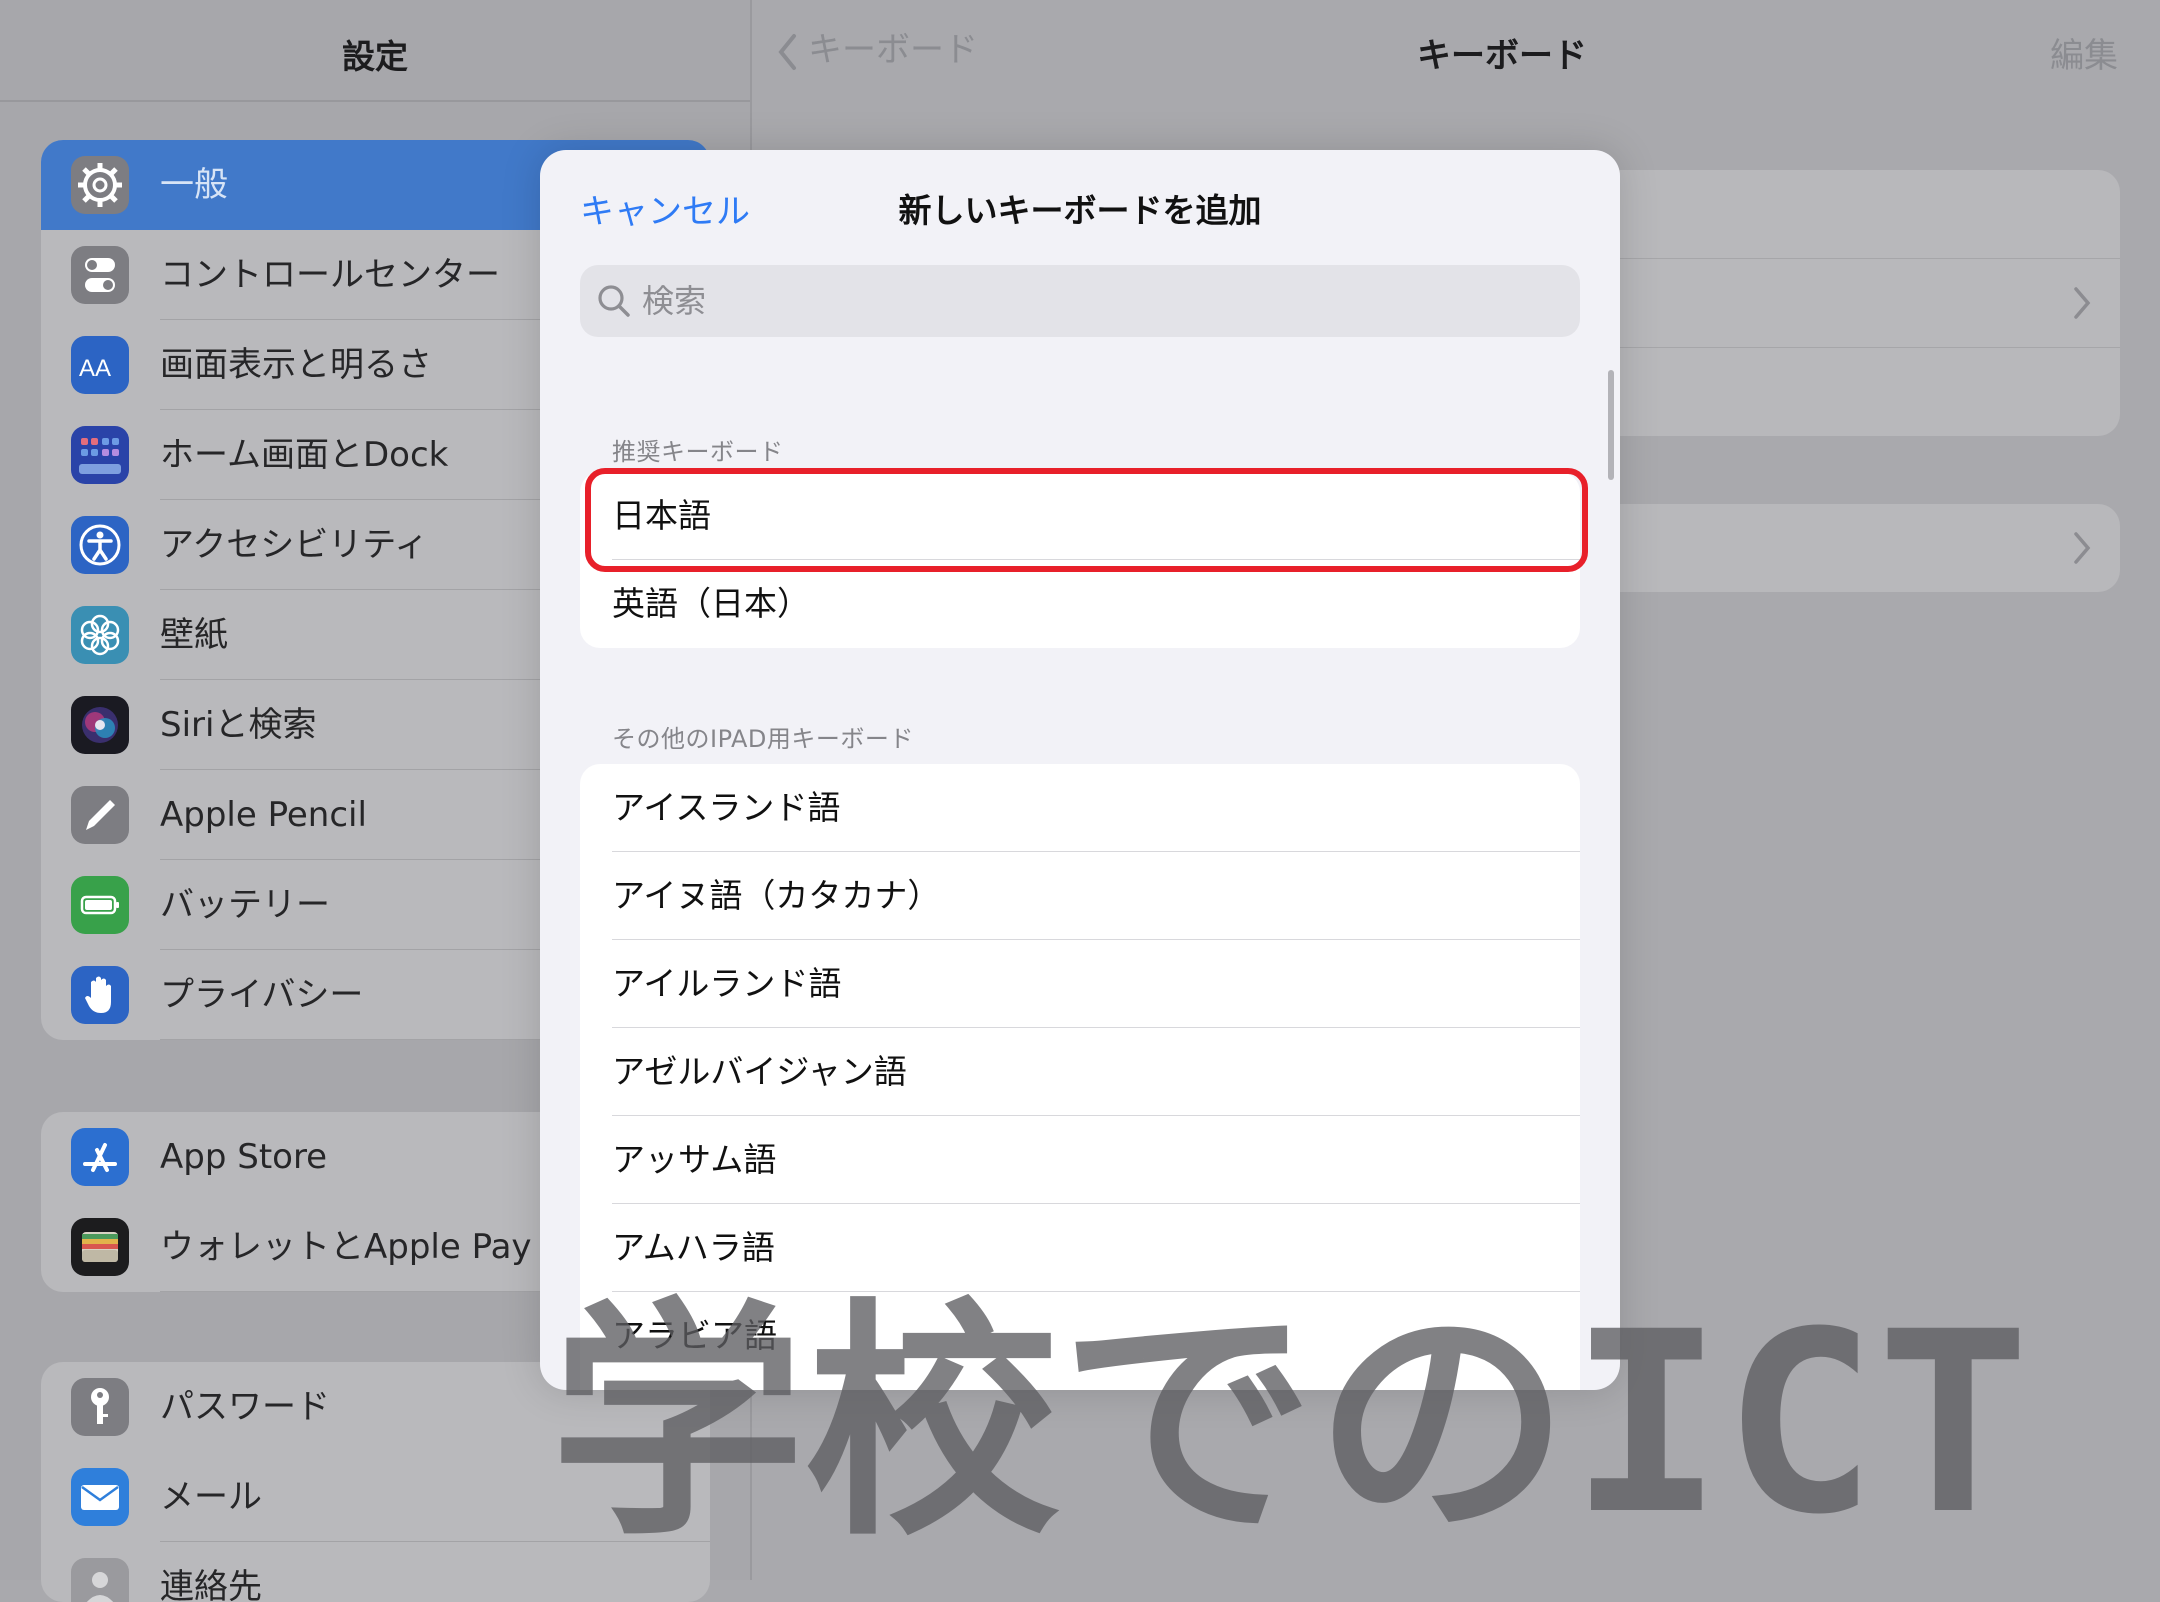 This screenshot has width=2160, height=1602. Describe the element at coordinates (95, 368) in the screenshot. I see `svg-text: AA` at that location.